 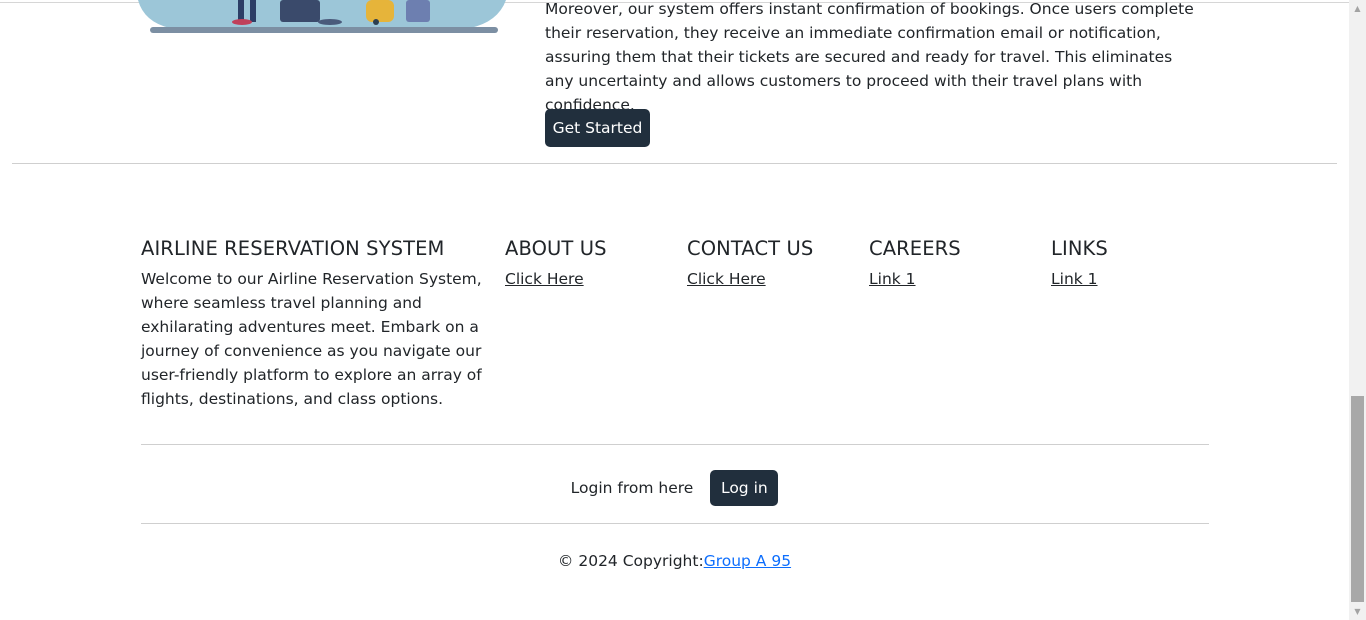 I want to click on login-row: Login from here Log in, so click(x=674, y=488).